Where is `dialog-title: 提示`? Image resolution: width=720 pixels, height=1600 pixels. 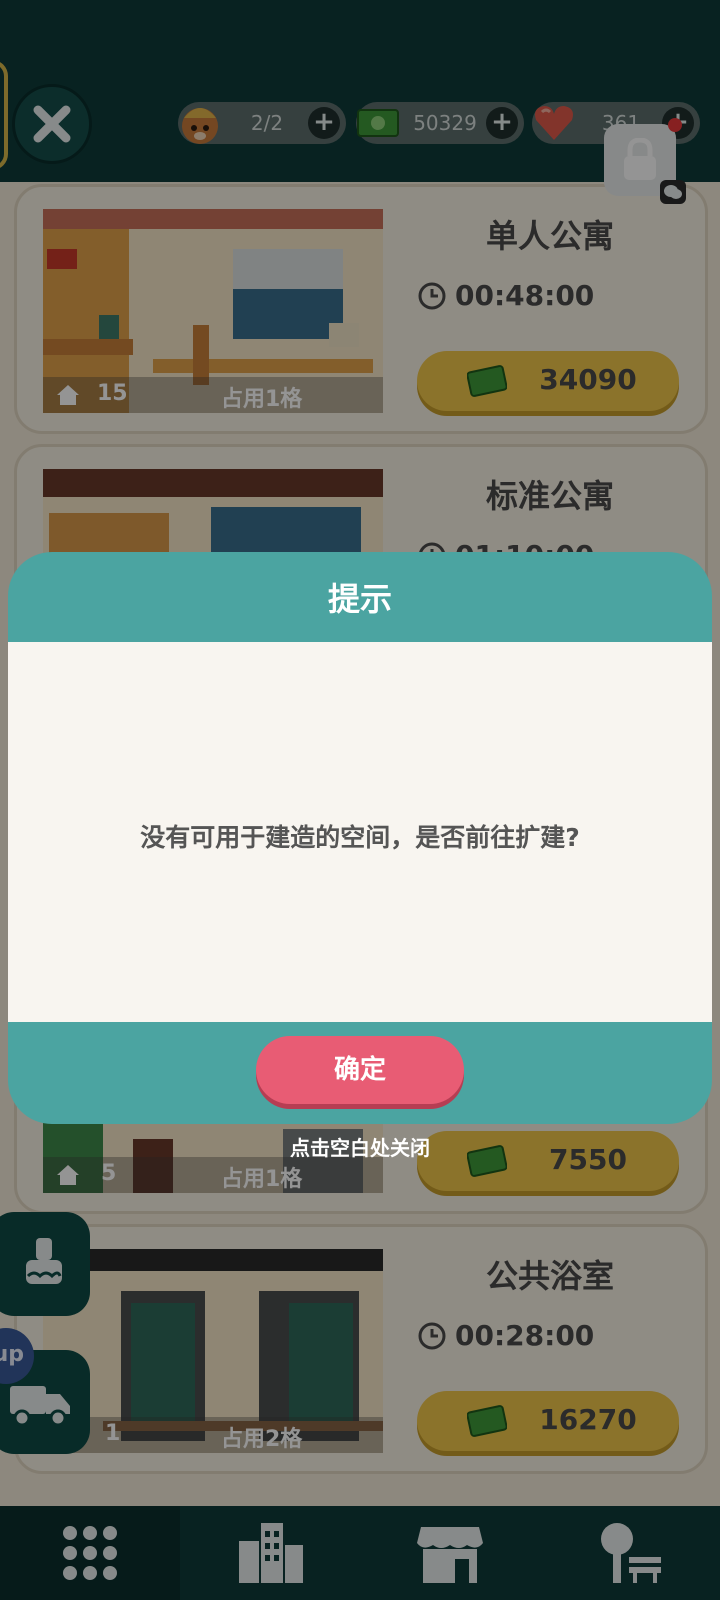 dialog-title: 提示 is located at coordinates (359, 599).